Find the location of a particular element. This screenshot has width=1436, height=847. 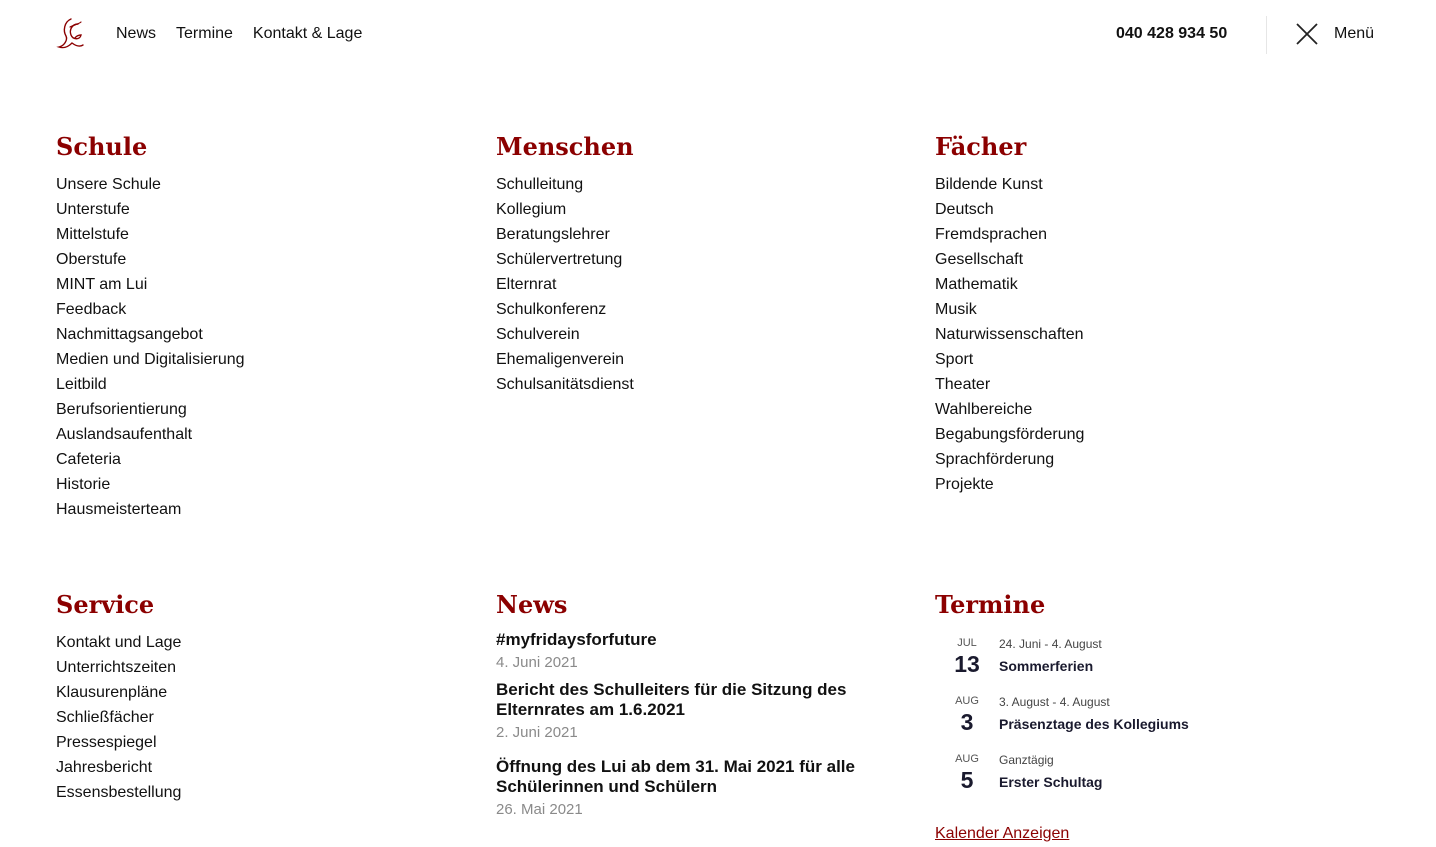

link-mathematik: Mathematik is located at coordinates (976, 284).